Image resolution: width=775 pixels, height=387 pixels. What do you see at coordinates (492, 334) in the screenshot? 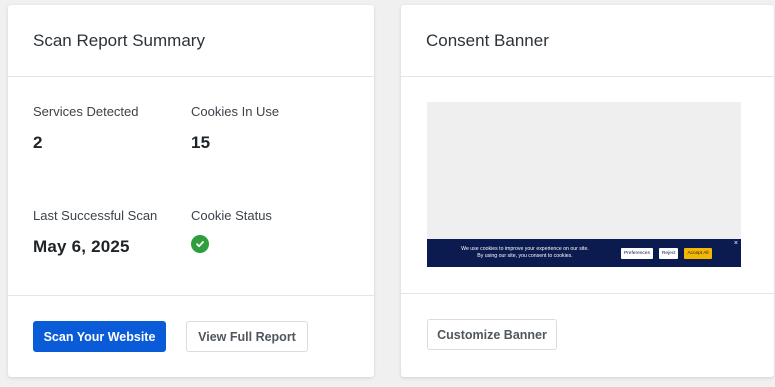
I see `customize-banner-button: Customize Banner` at bounding box center [492, 334].